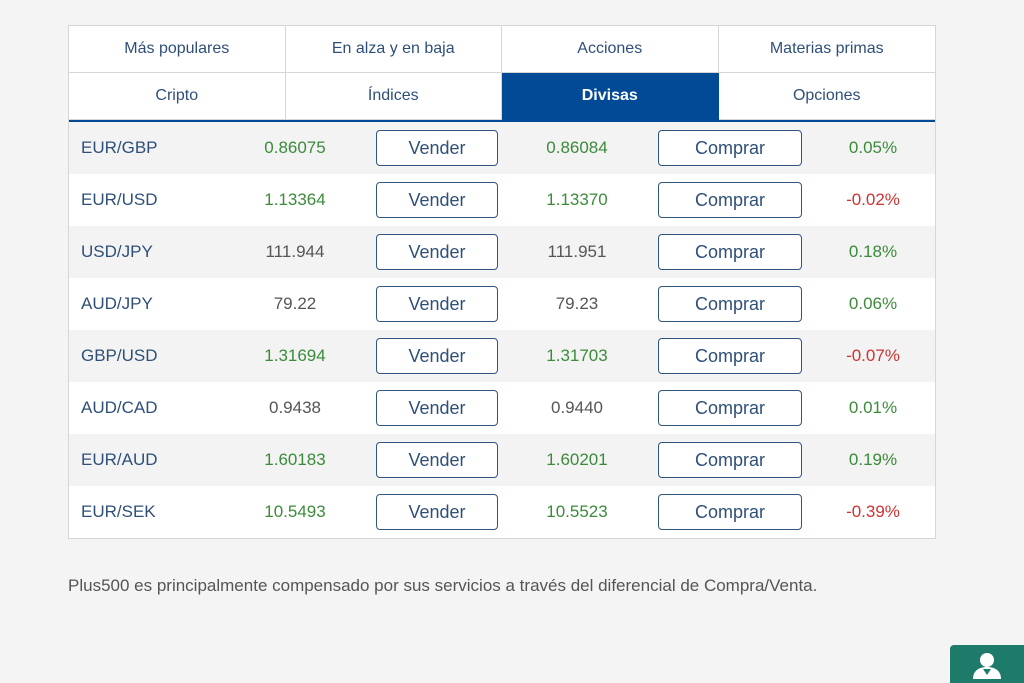 The image size is (1024, 683). I want to click on instrument-symbol: GBP/USD, so click(119, 355).